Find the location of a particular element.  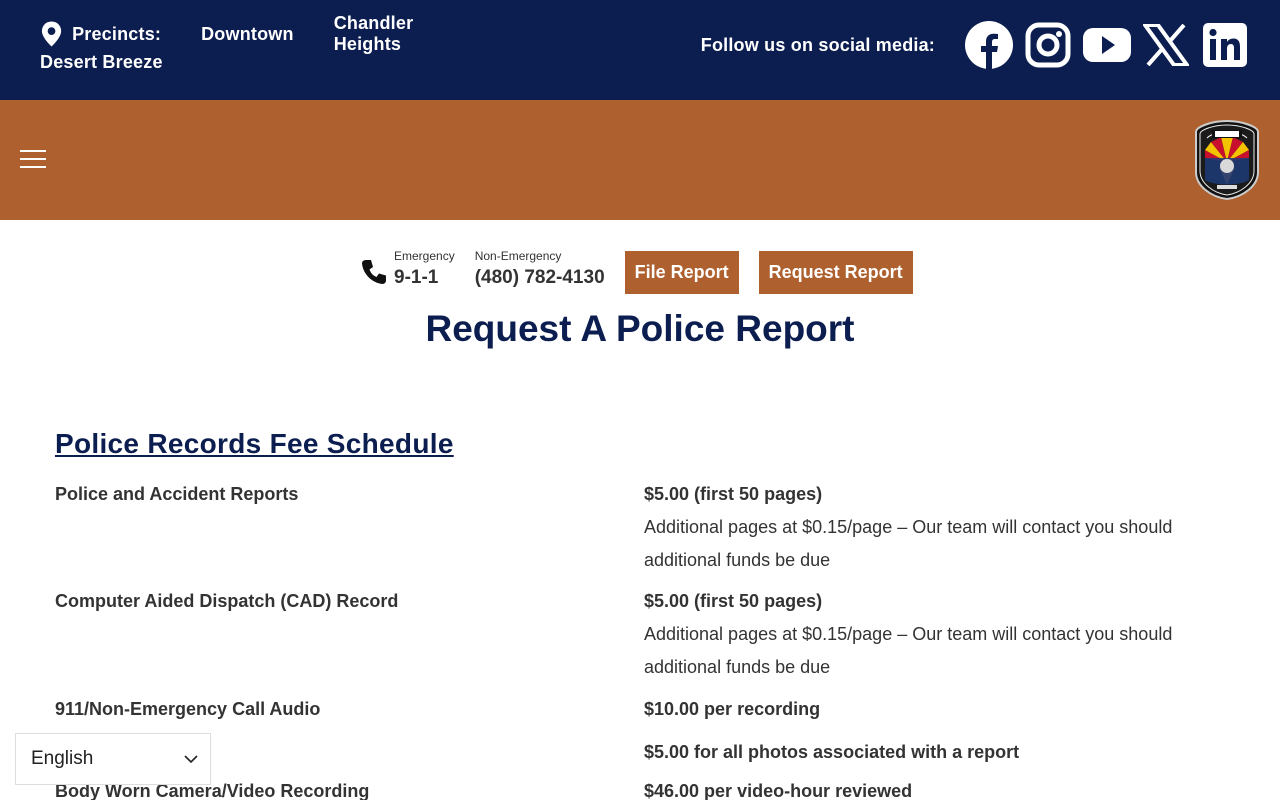

fee-schedule-heading: Police Records Fee Schedule is located at coordinates (254, 444).